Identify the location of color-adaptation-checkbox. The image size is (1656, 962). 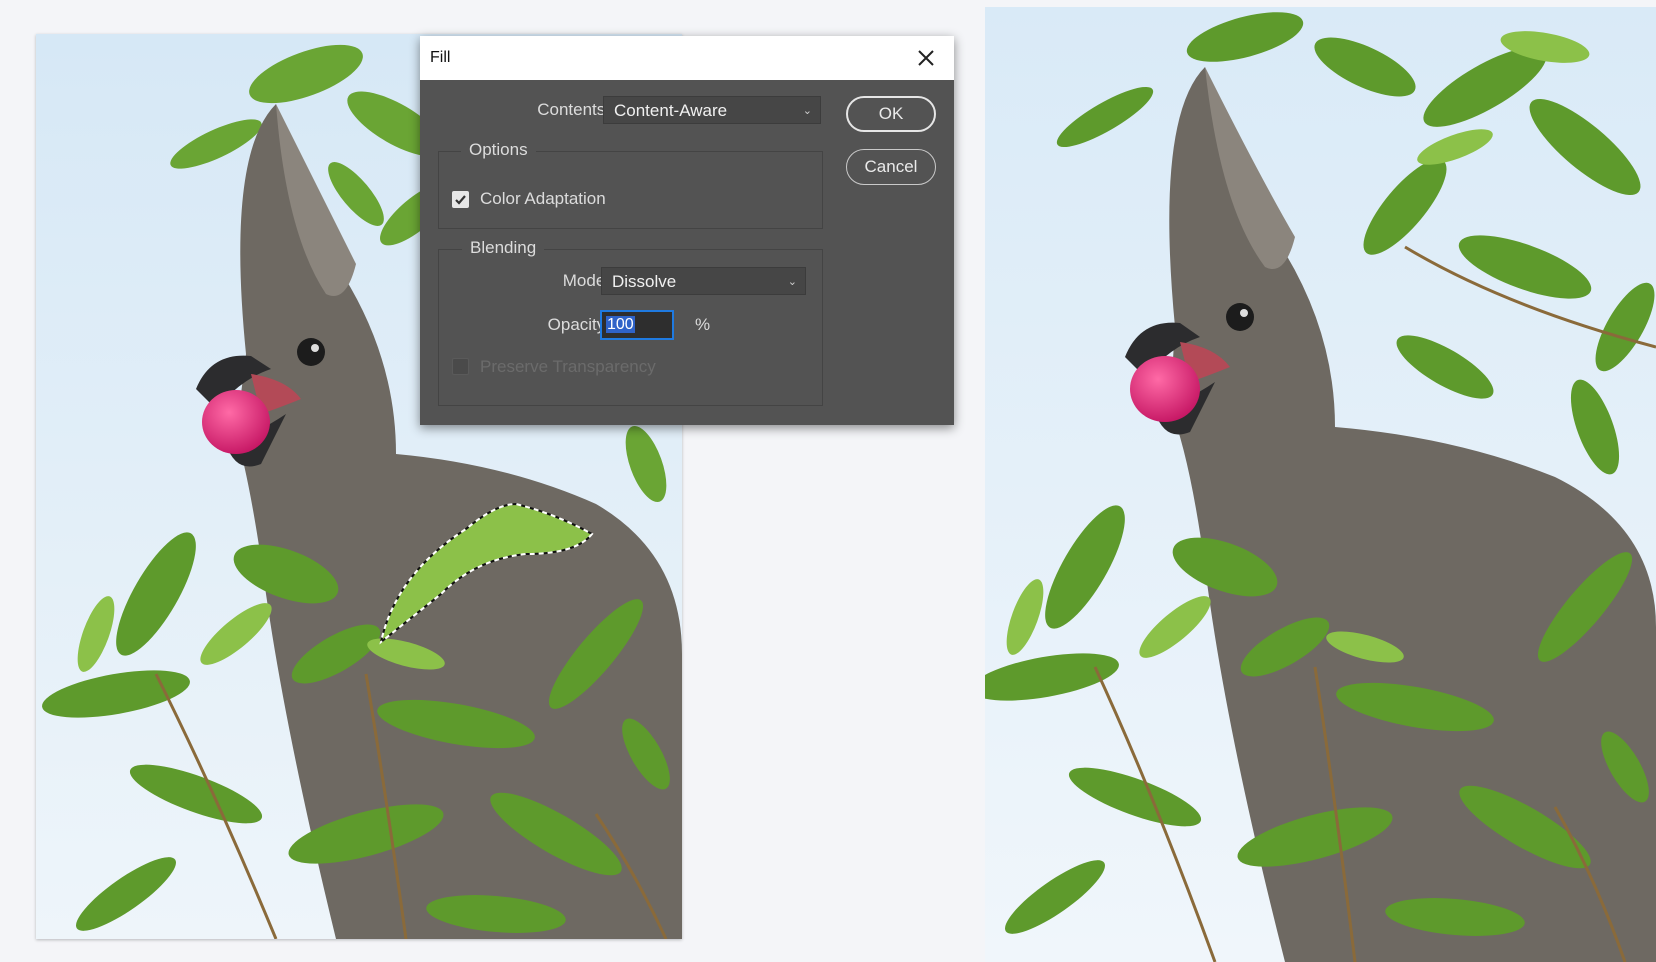
(460, 199).